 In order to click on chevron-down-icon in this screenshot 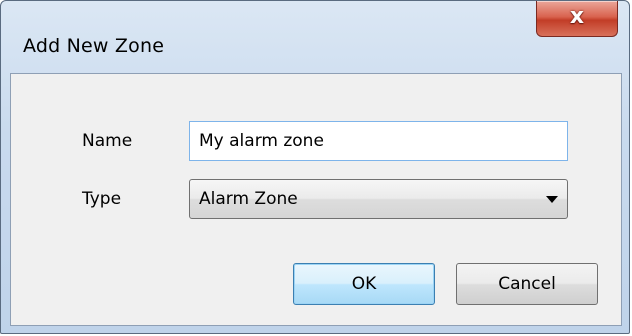, I will do `click(552, 199)`.